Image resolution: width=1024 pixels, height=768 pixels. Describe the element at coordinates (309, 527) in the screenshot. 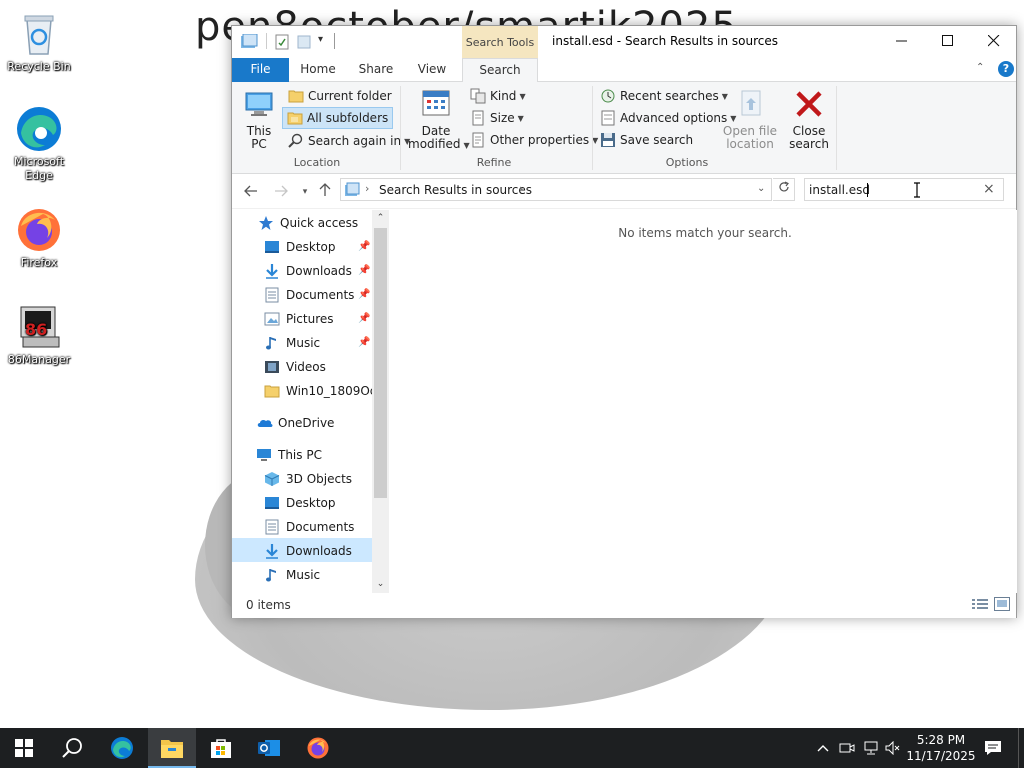

I see `nav-pc-documents: Documents` at that location.